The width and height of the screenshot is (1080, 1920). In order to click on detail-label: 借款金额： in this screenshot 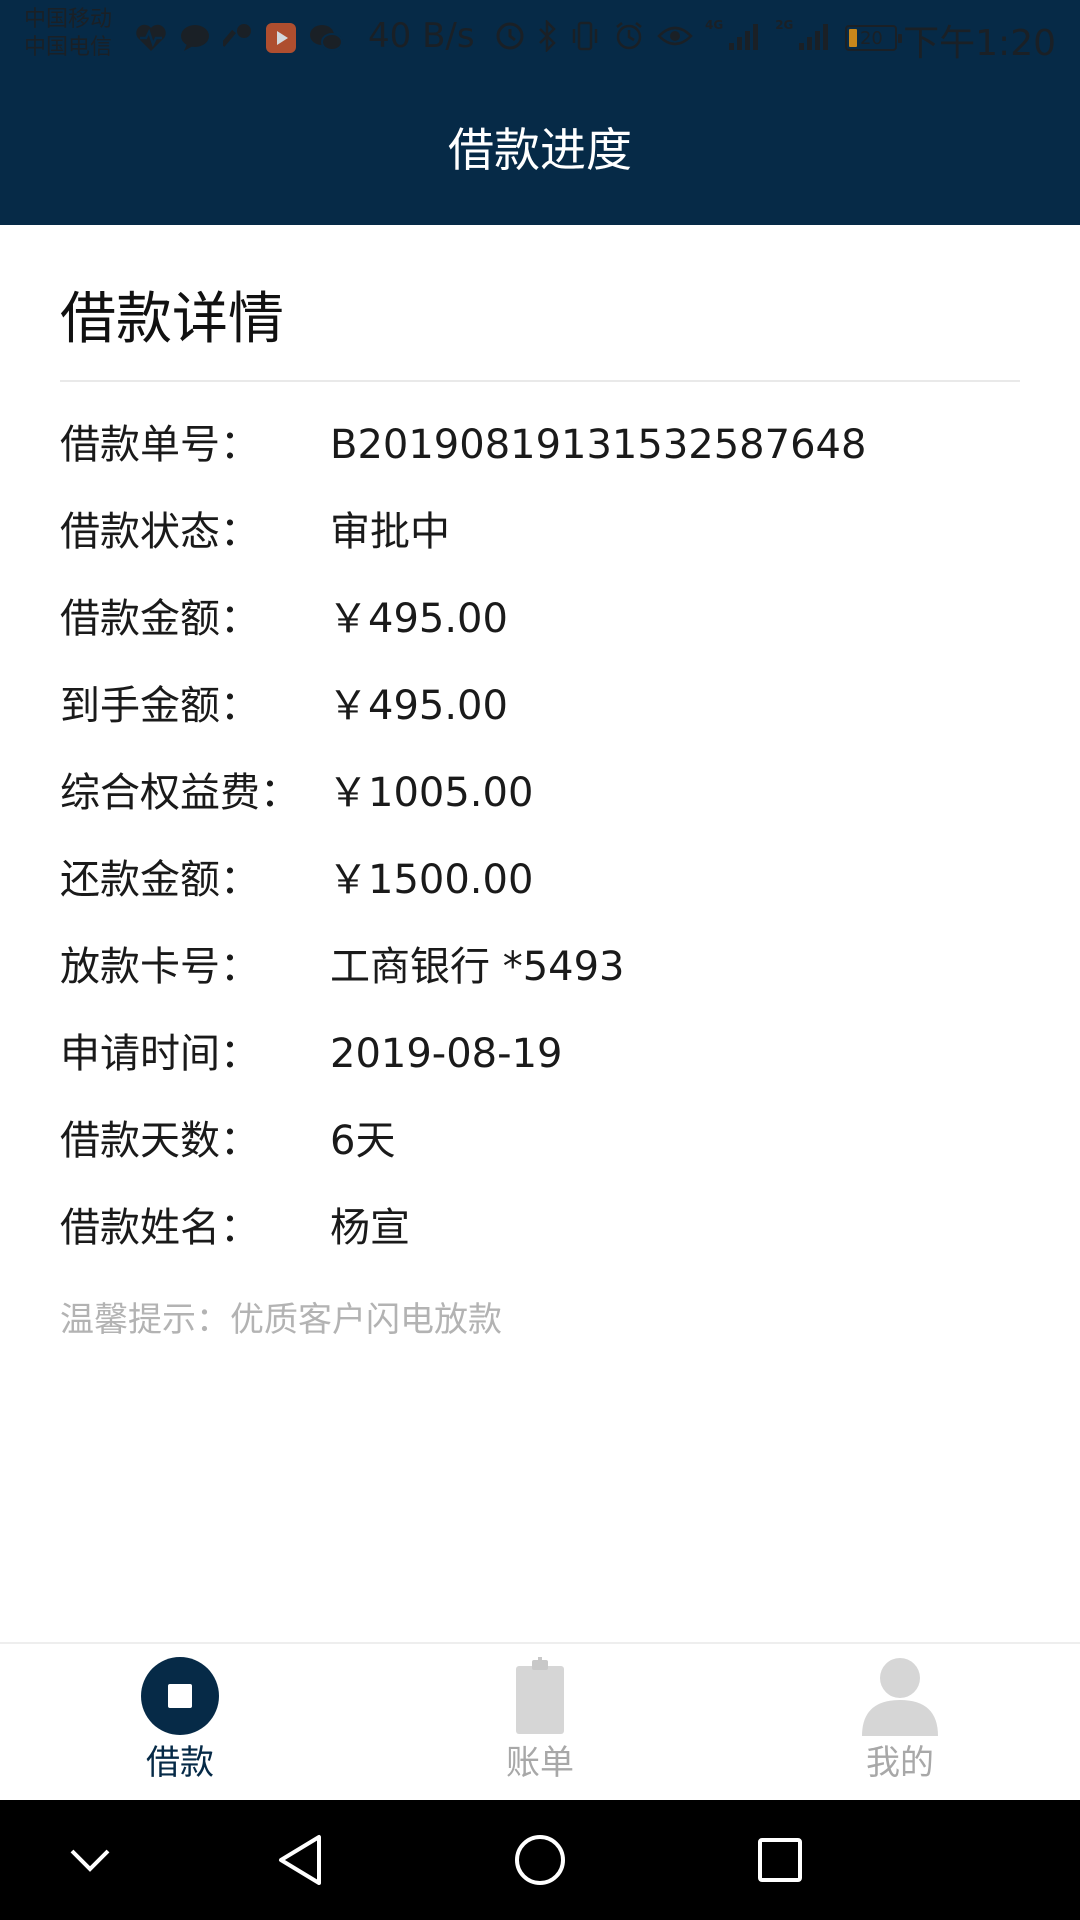, I will do `click(160, 619)`.